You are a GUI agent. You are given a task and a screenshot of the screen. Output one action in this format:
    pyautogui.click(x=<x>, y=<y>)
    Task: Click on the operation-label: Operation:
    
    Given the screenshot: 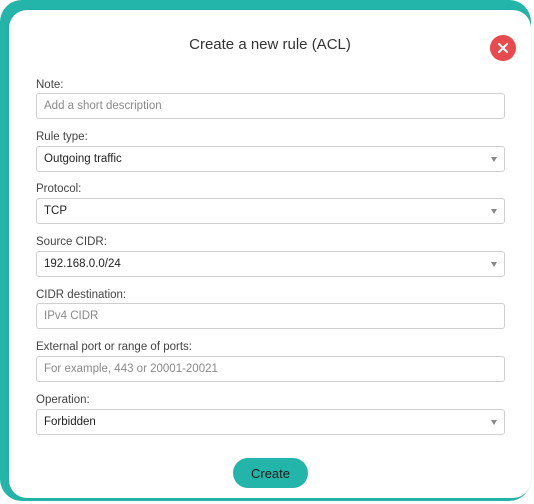 What is the action you would take?
    pyautogui.click(x=63, y=400)
    